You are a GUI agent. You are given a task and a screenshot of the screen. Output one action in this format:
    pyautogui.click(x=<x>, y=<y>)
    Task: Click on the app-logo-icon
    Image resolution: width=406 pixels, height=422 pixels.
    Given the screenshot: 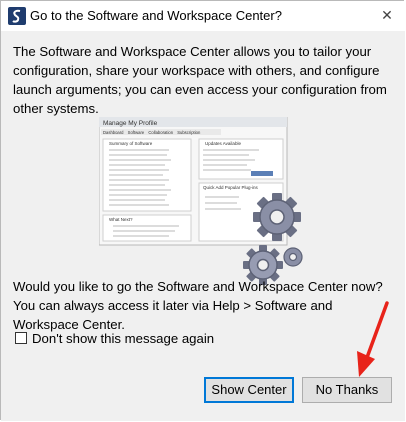 What is the action you would take?
    pyautogui.click(x=17, y=16)
    